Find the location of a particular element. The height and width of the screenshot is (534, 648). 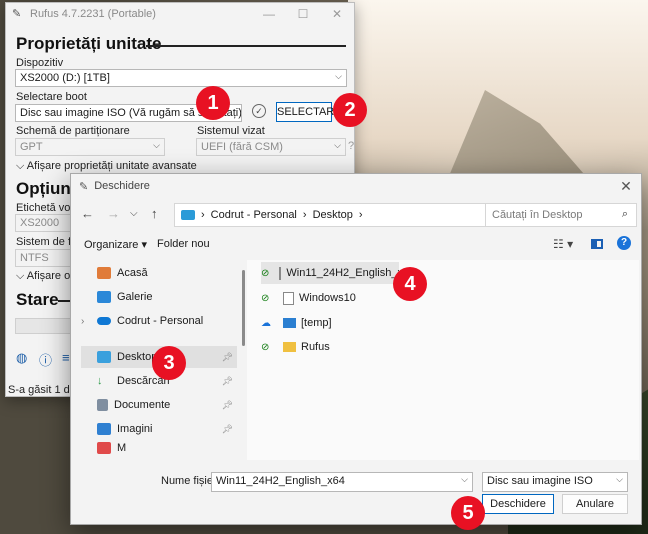

minimize-button: — is located at coordinates (269, 14).